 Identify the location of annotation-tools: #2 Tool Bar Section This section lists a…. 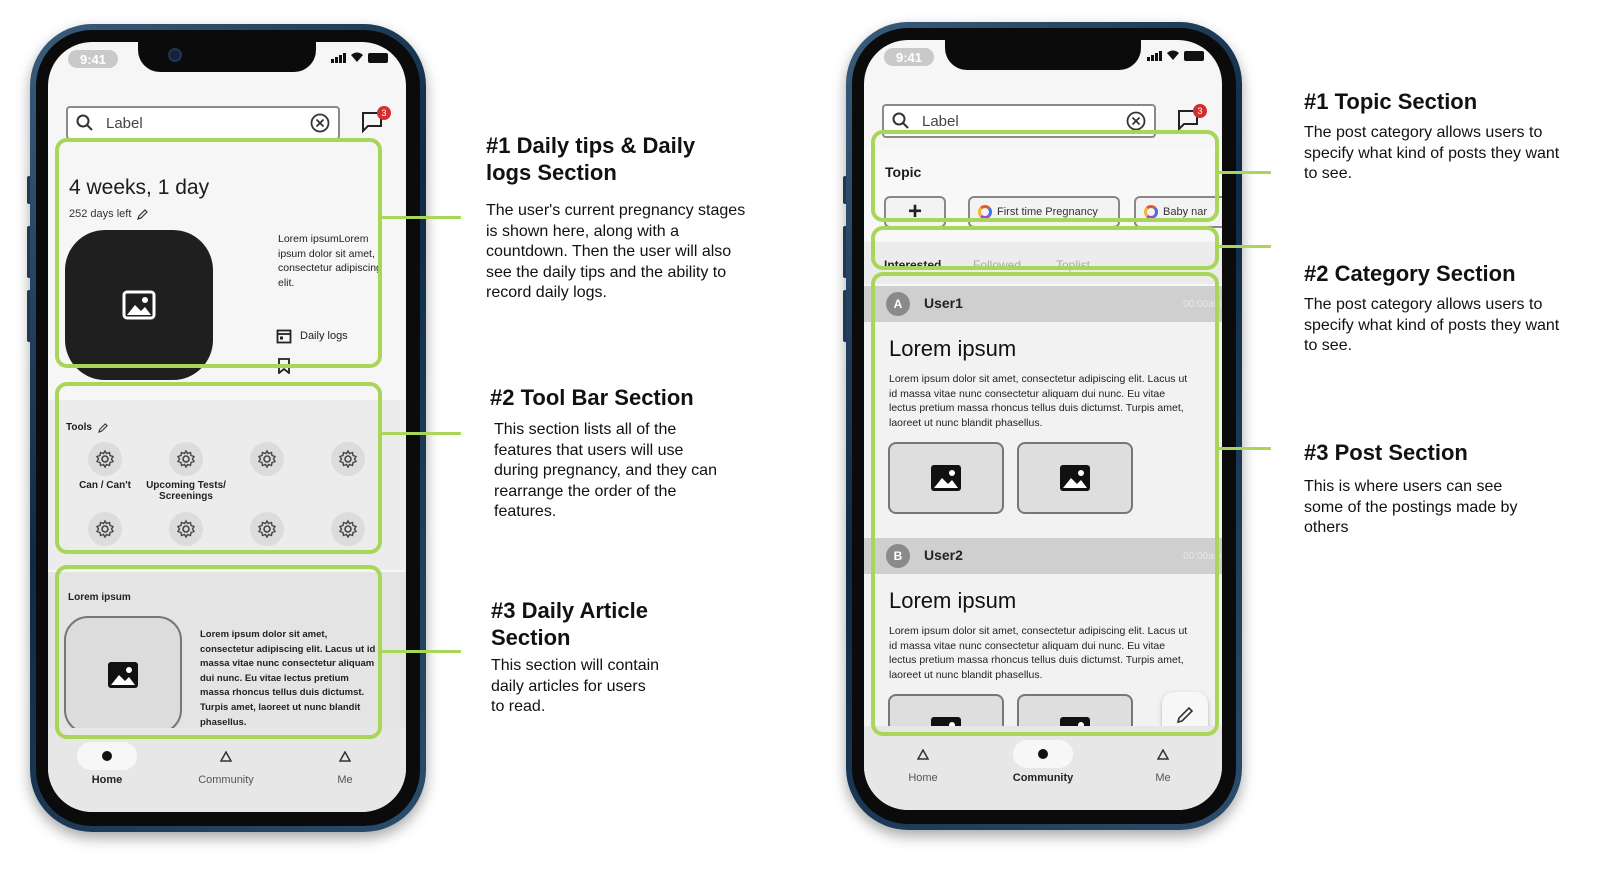
(605, 453).